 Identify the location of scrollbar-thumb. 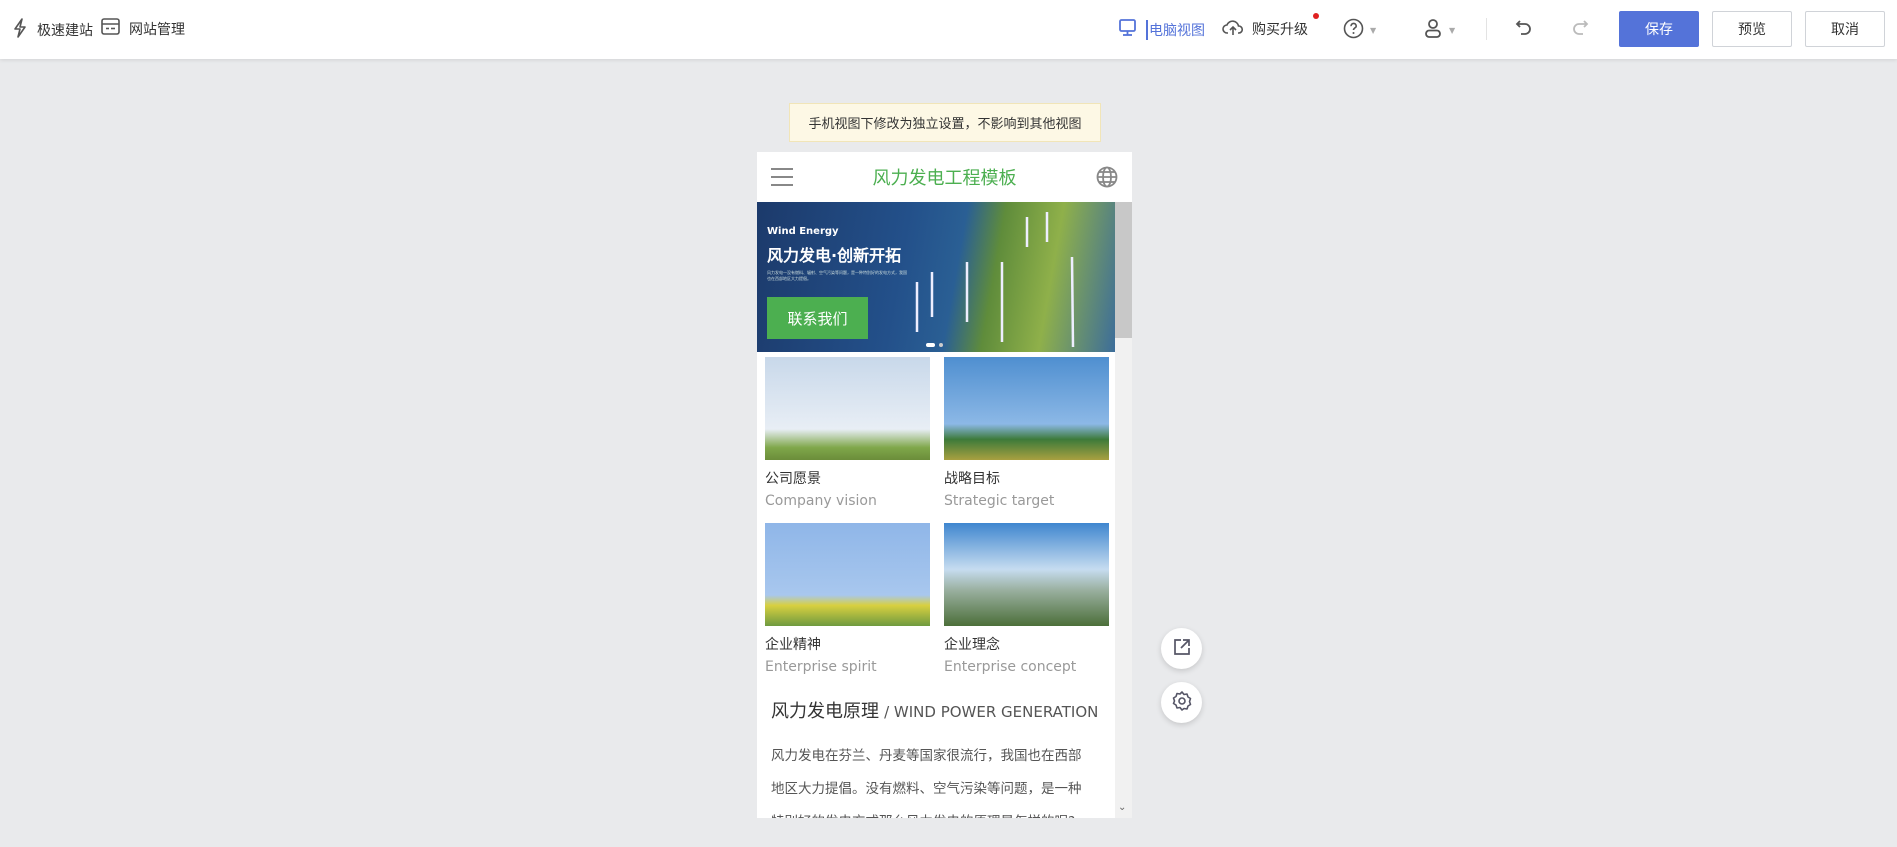
(1123, 270).